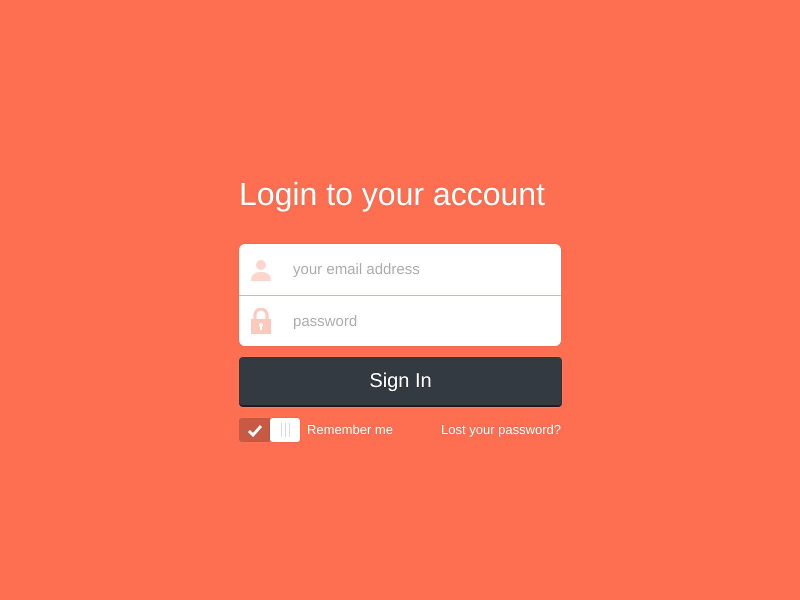  What do you see at coordinates (427, 321) in the screenshot?
I see `password-input: password` at bounding box center [427, 321].